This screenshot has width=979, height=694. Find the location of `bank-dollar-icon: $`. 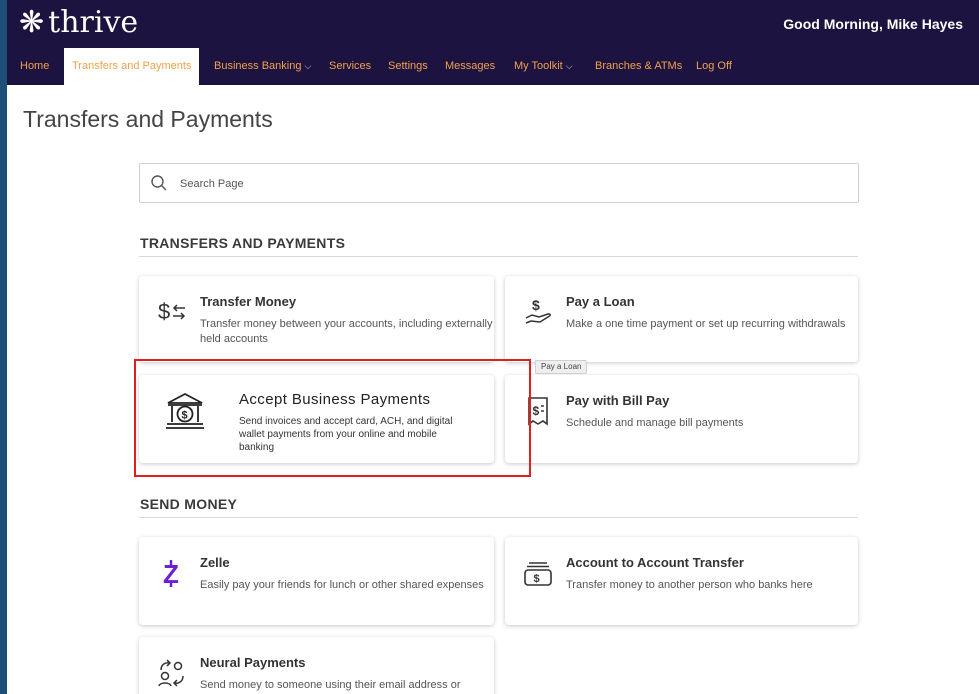

bank-dollar-icon: $ is located at coordinates (185, 411).